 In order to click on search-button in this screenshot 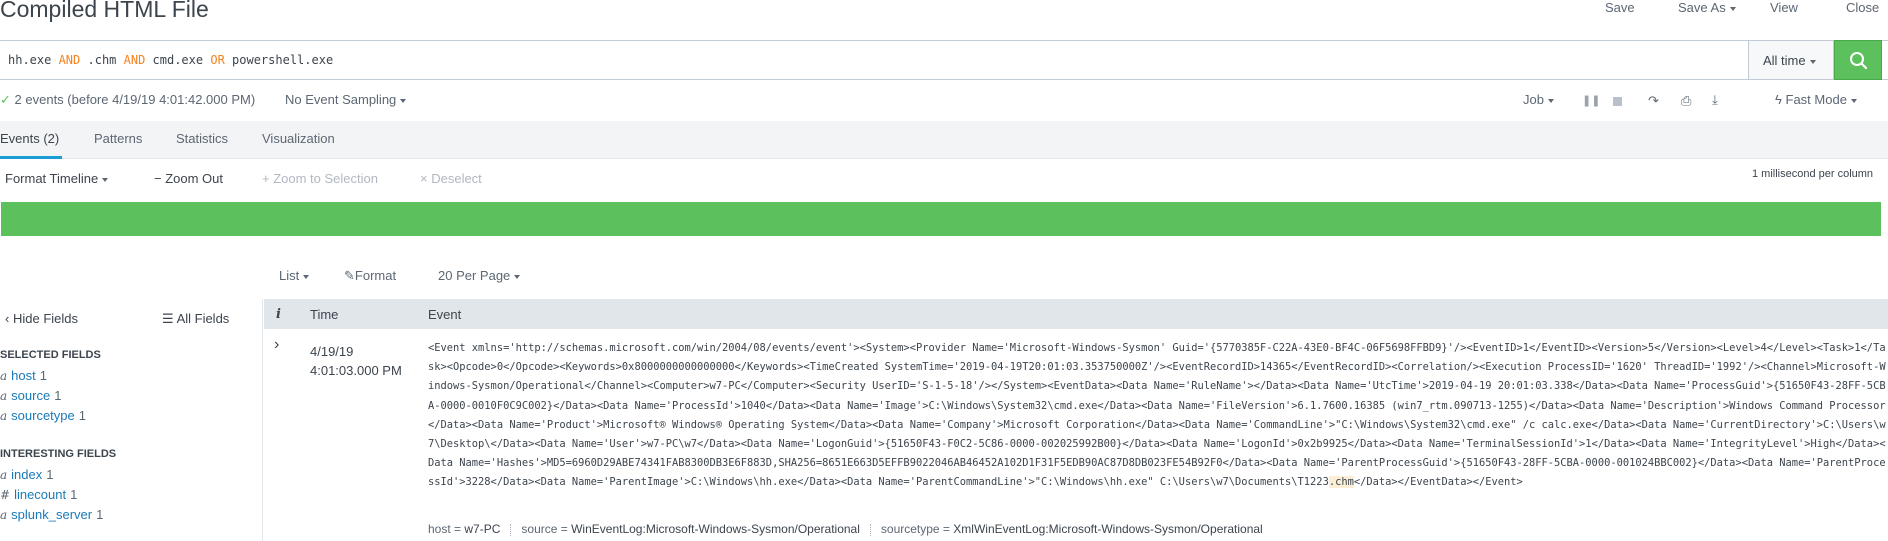, I will do `click(1858, 60)`.